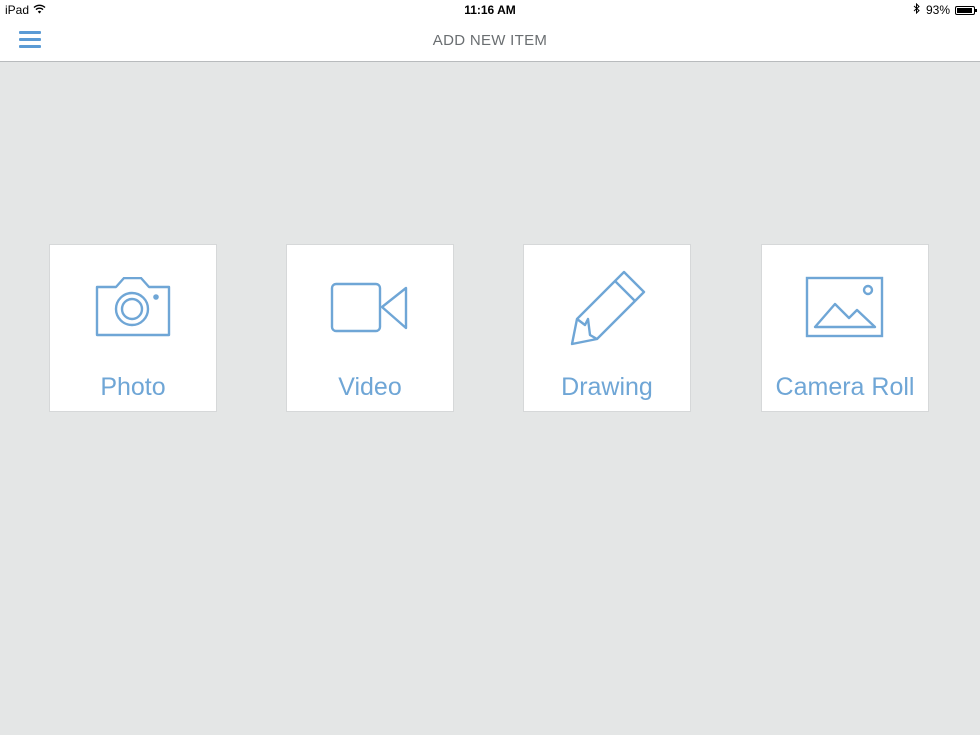 The height and width of the screenshot is (735, 980). I want to click on video-button: Video, so click(370, 328).